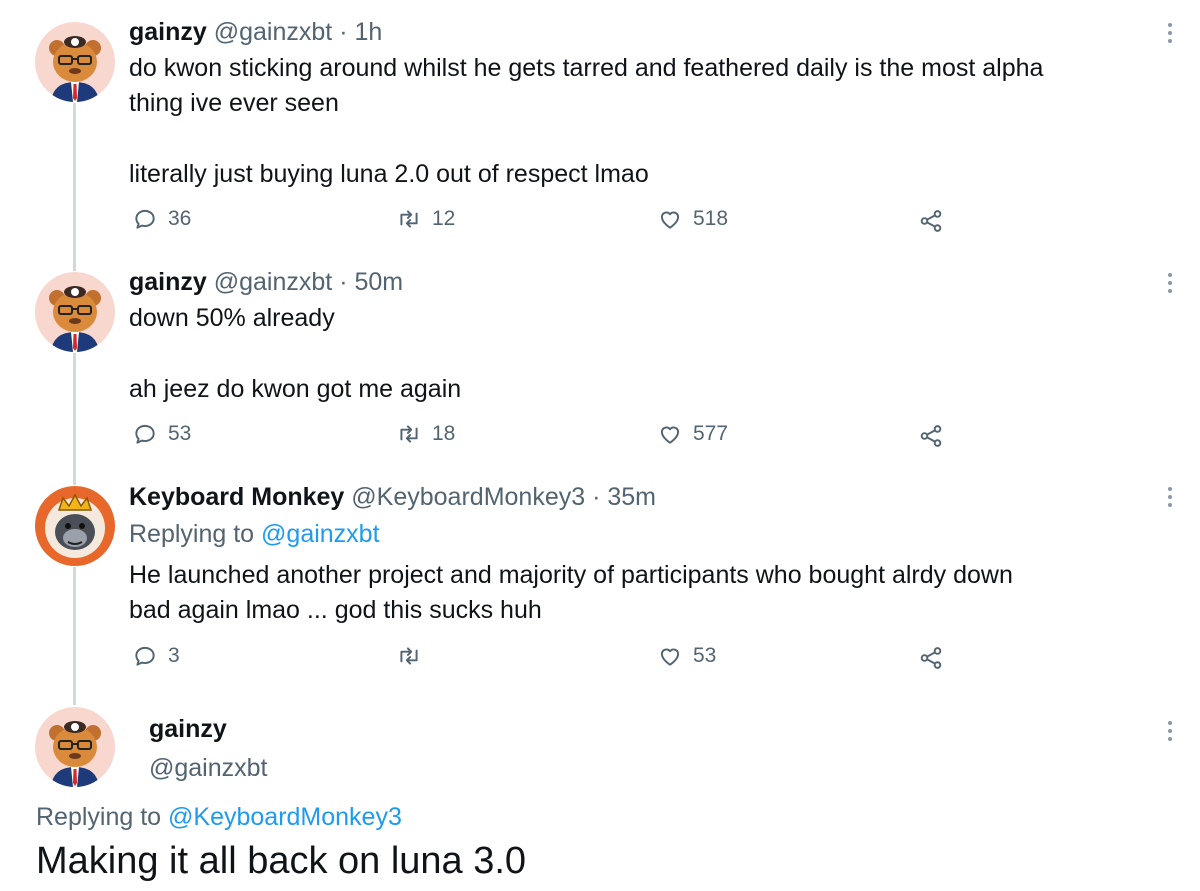 The width and height of the screenshot is (1200, 891). I want to click on gorilla-king-avatar-icon, so click(75, 526).